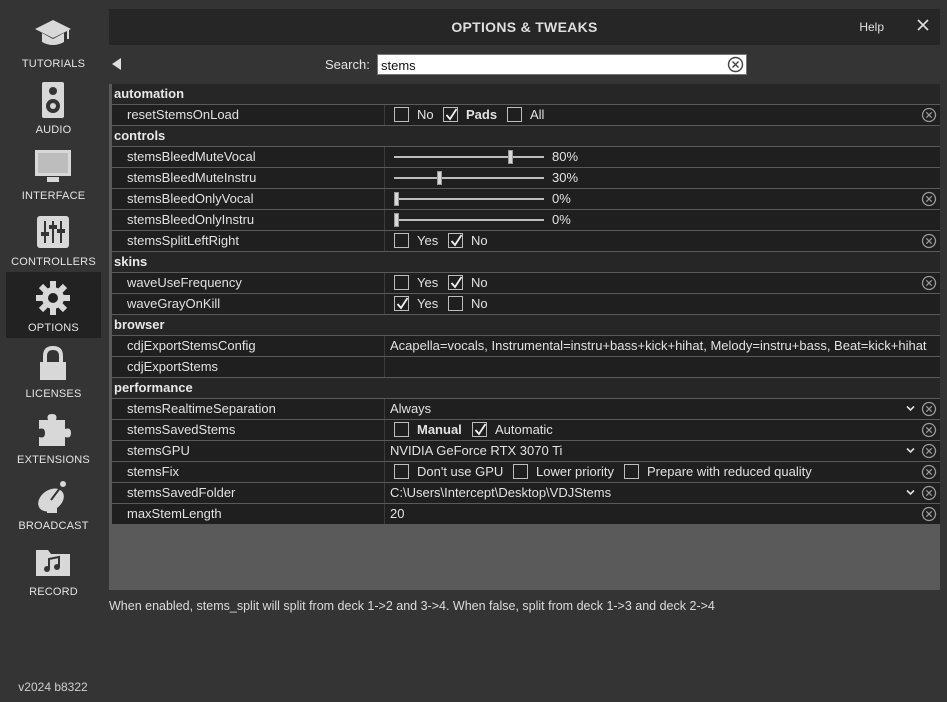  What do you see at coordinates (53, 32) in the screenshot?
I see `graduation-cap-icon` at bounding box center [53, 32].